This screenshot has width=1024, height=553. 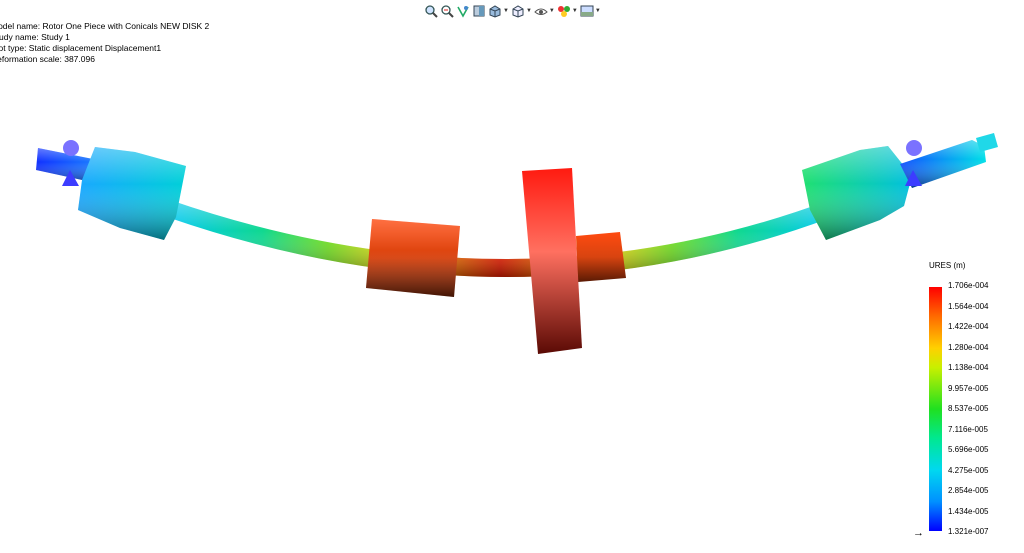 I want to click on left-bearing-marker-icon, so click(x=71, y=148).